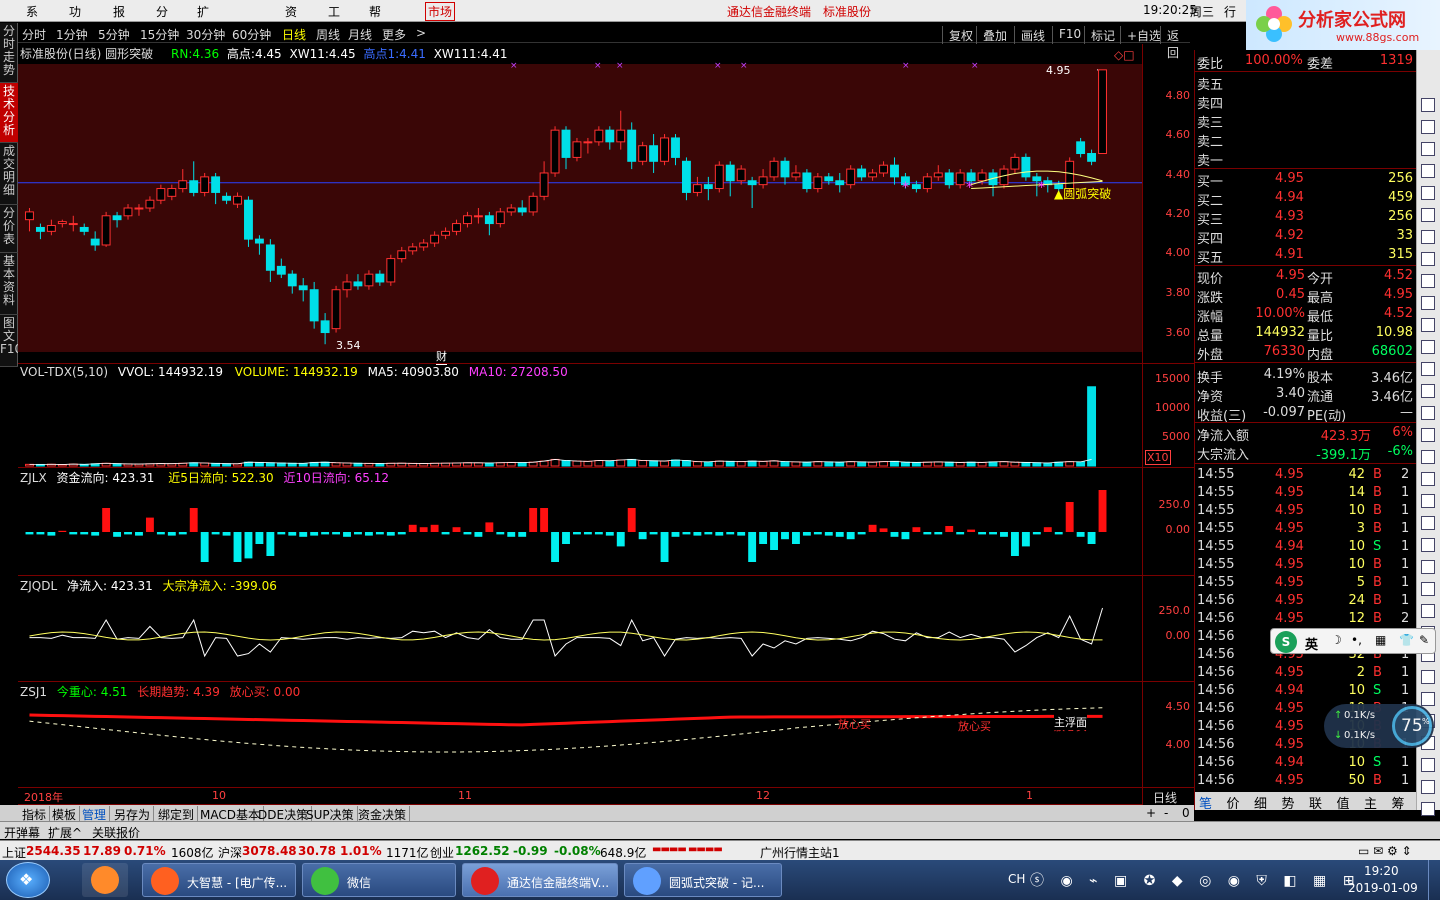  I want to click on bottom-button-1: 扩展^, so click(65, 832).